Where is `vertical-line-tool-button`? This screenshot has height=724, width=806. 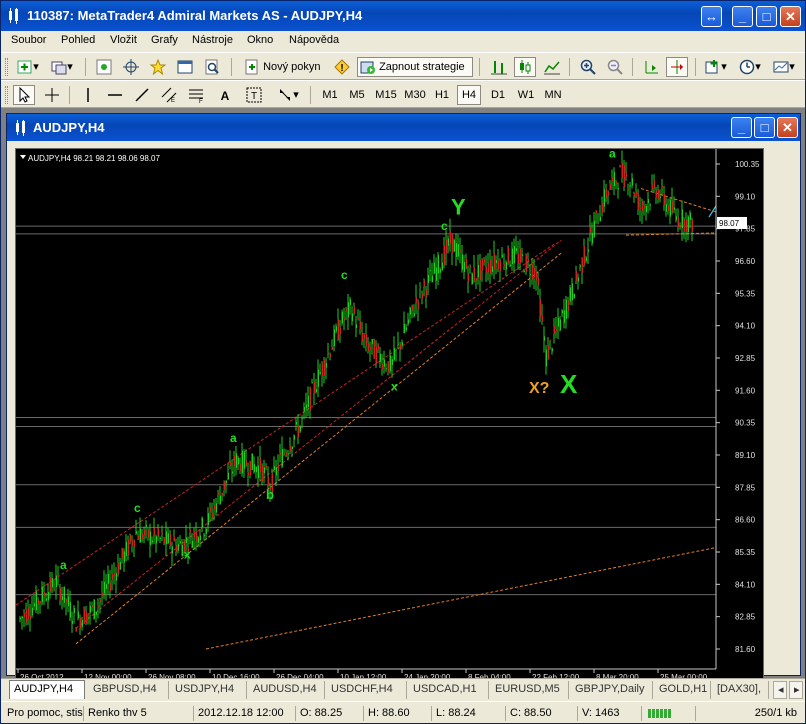 vertical-line-tool-button is located at coordinates (88, 95).